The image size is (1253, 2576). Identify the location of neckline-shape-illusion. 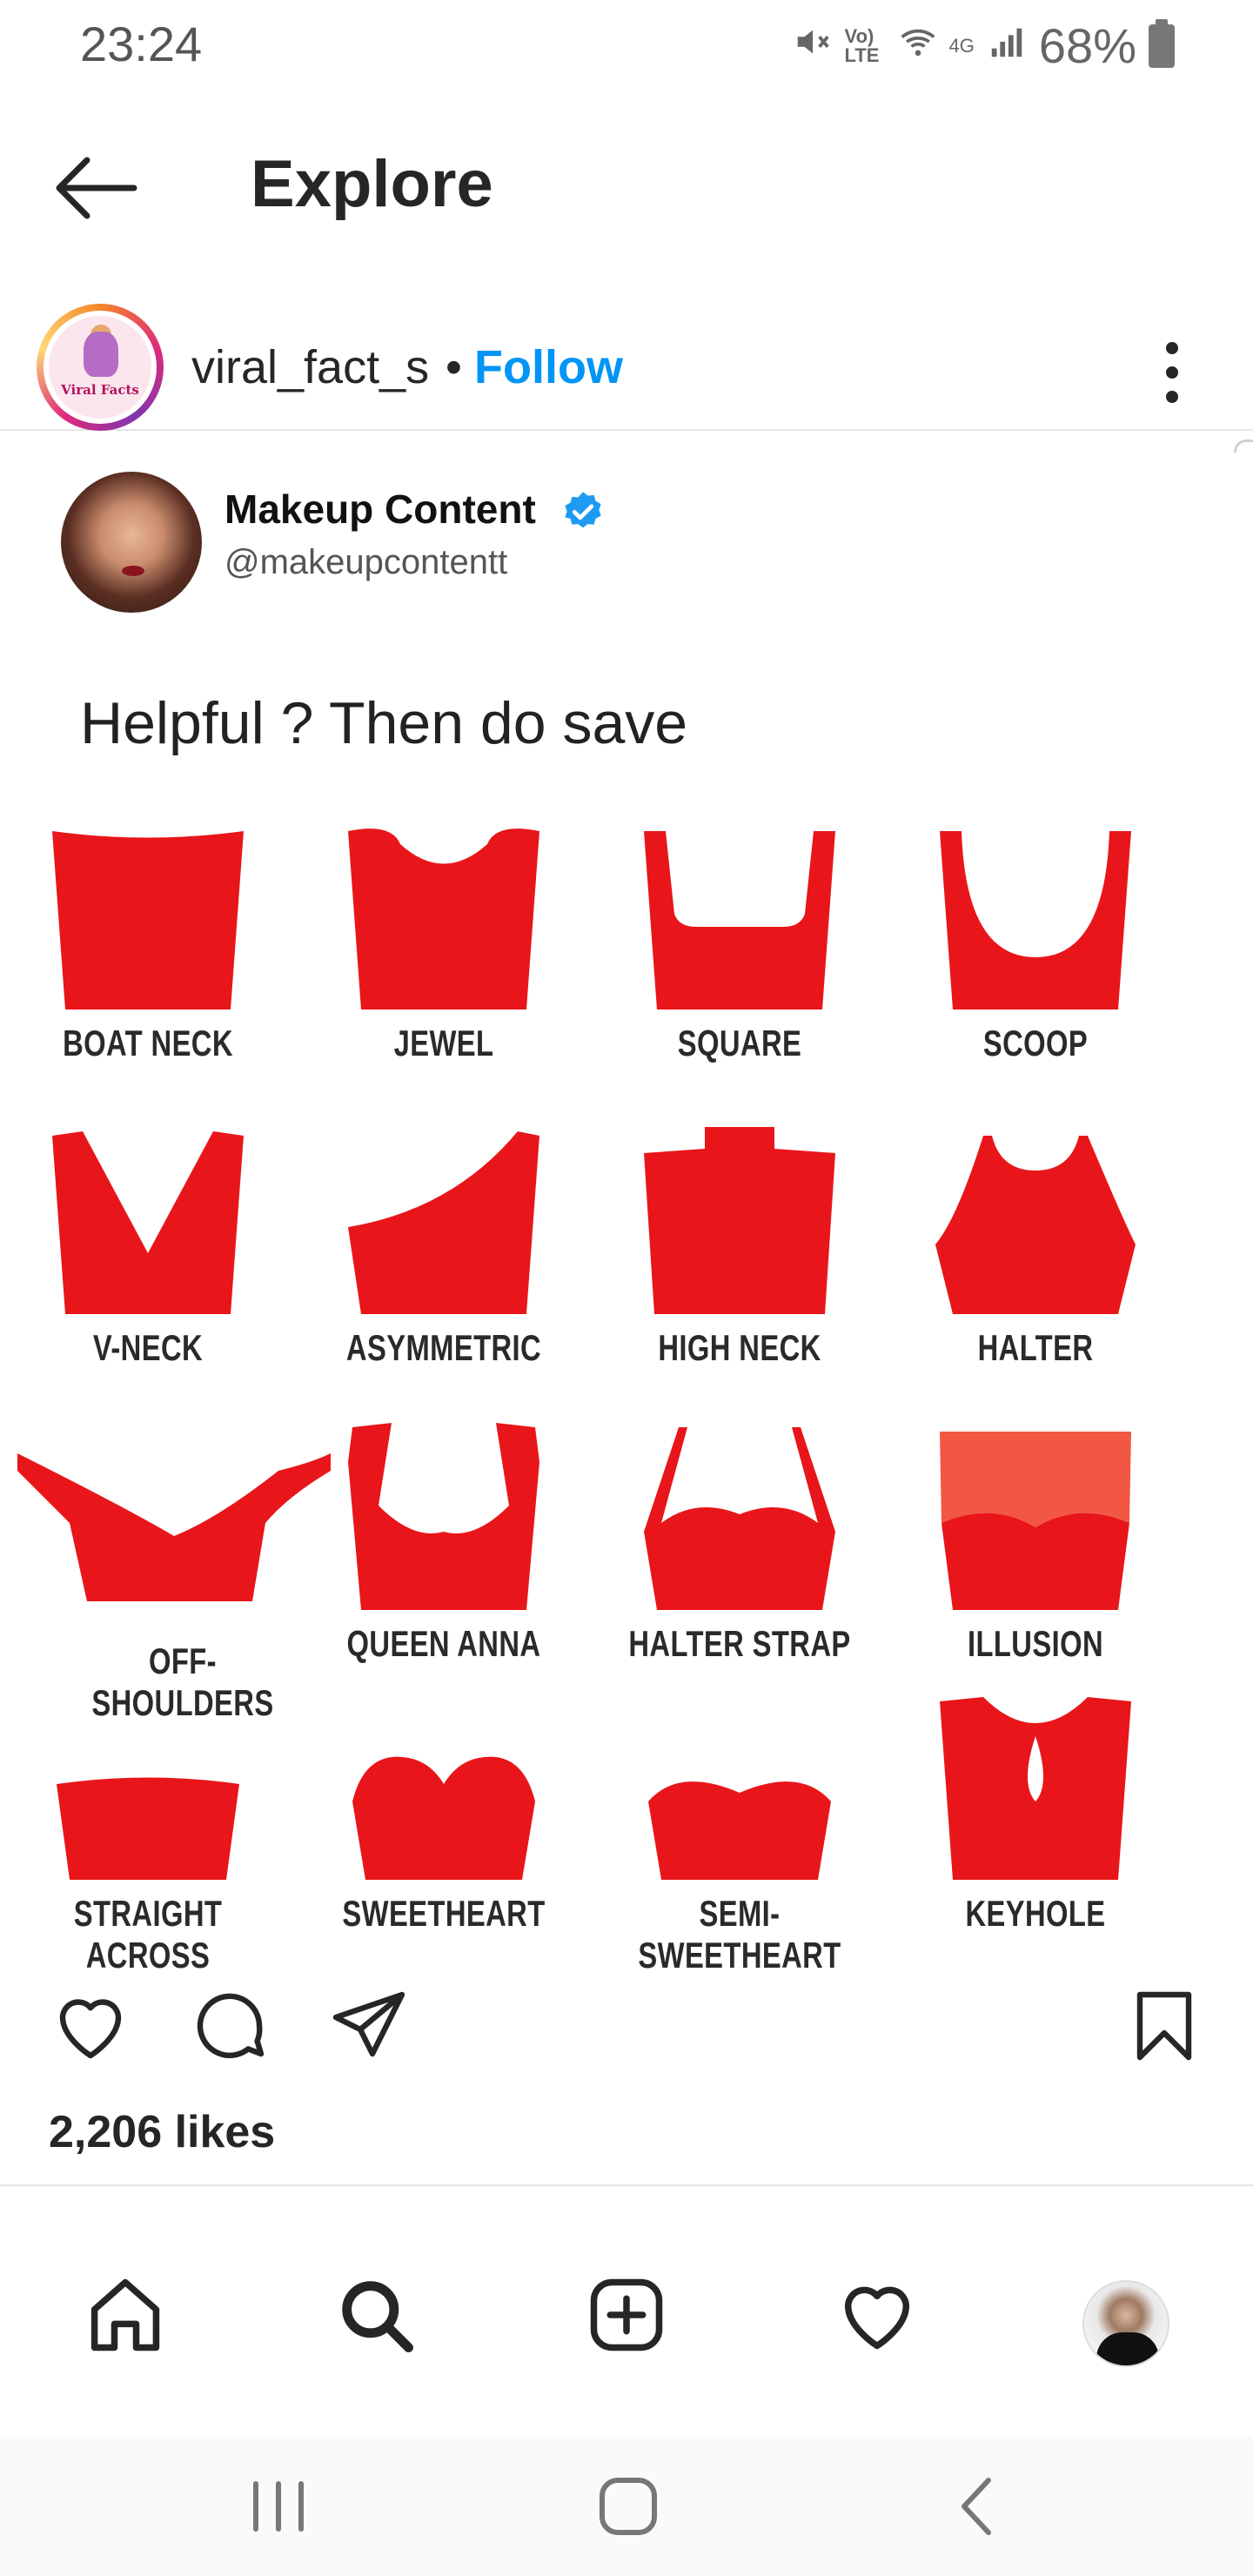
(1035, 1521).